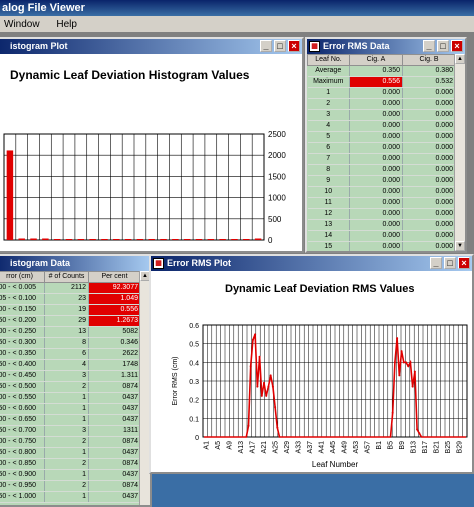  What do you see at coordinates (381, 115) in the screenshot?
I see `rms-data-row: 3 0.000 0.000` at bounding box center [381, 115].